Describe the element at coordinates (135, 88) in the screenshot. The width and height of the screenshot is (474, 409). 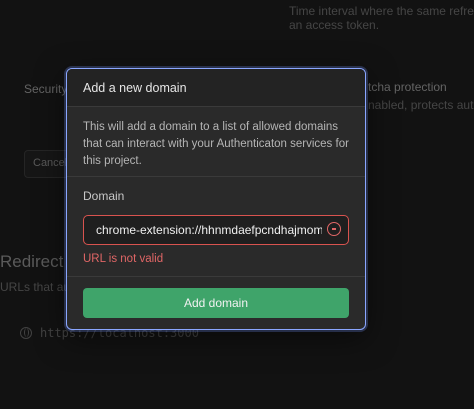
I see `modal-title: Add a new domain` at that location.